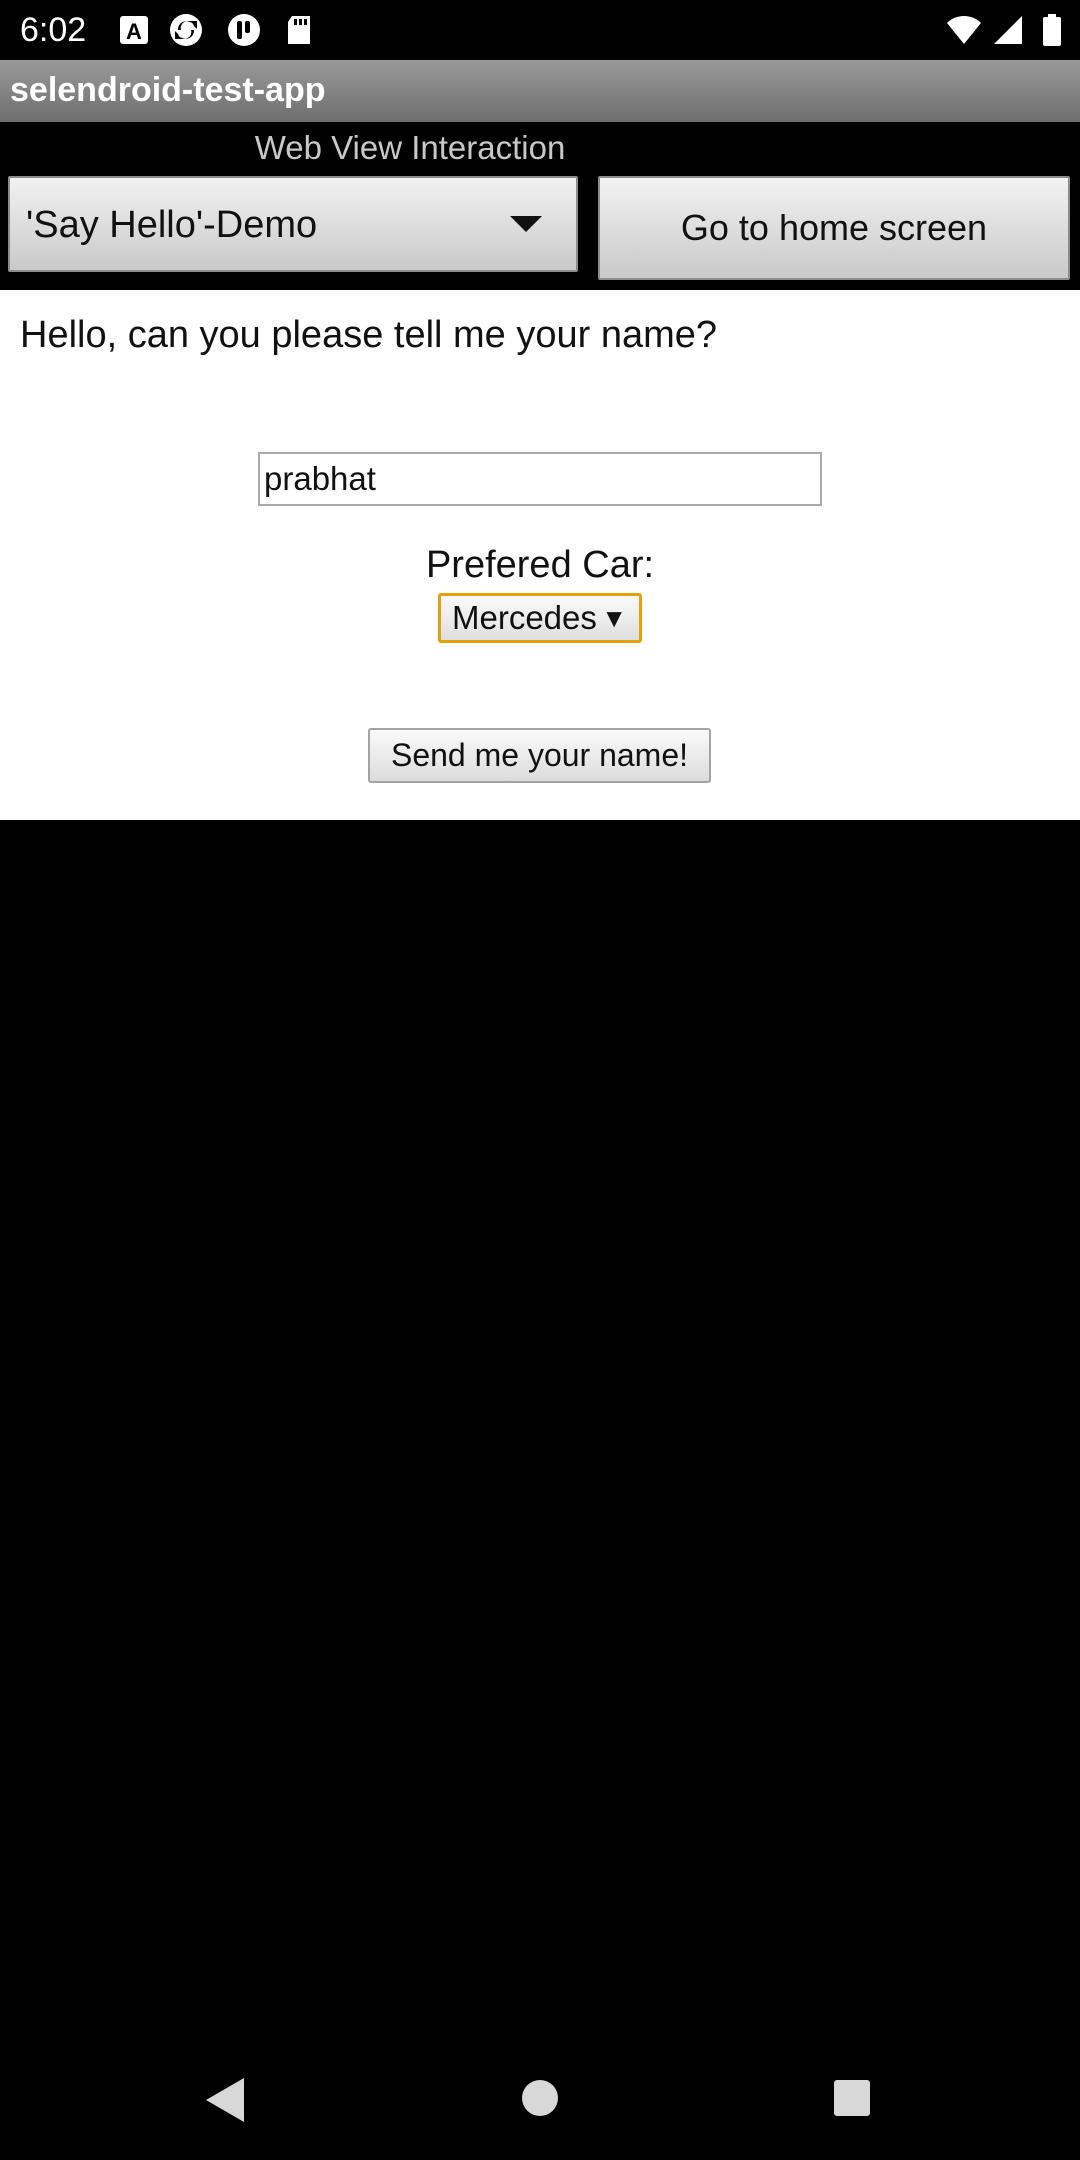 The image size is (1080, 2160). I want to click on name-input: prabhat, so click(540, 479).